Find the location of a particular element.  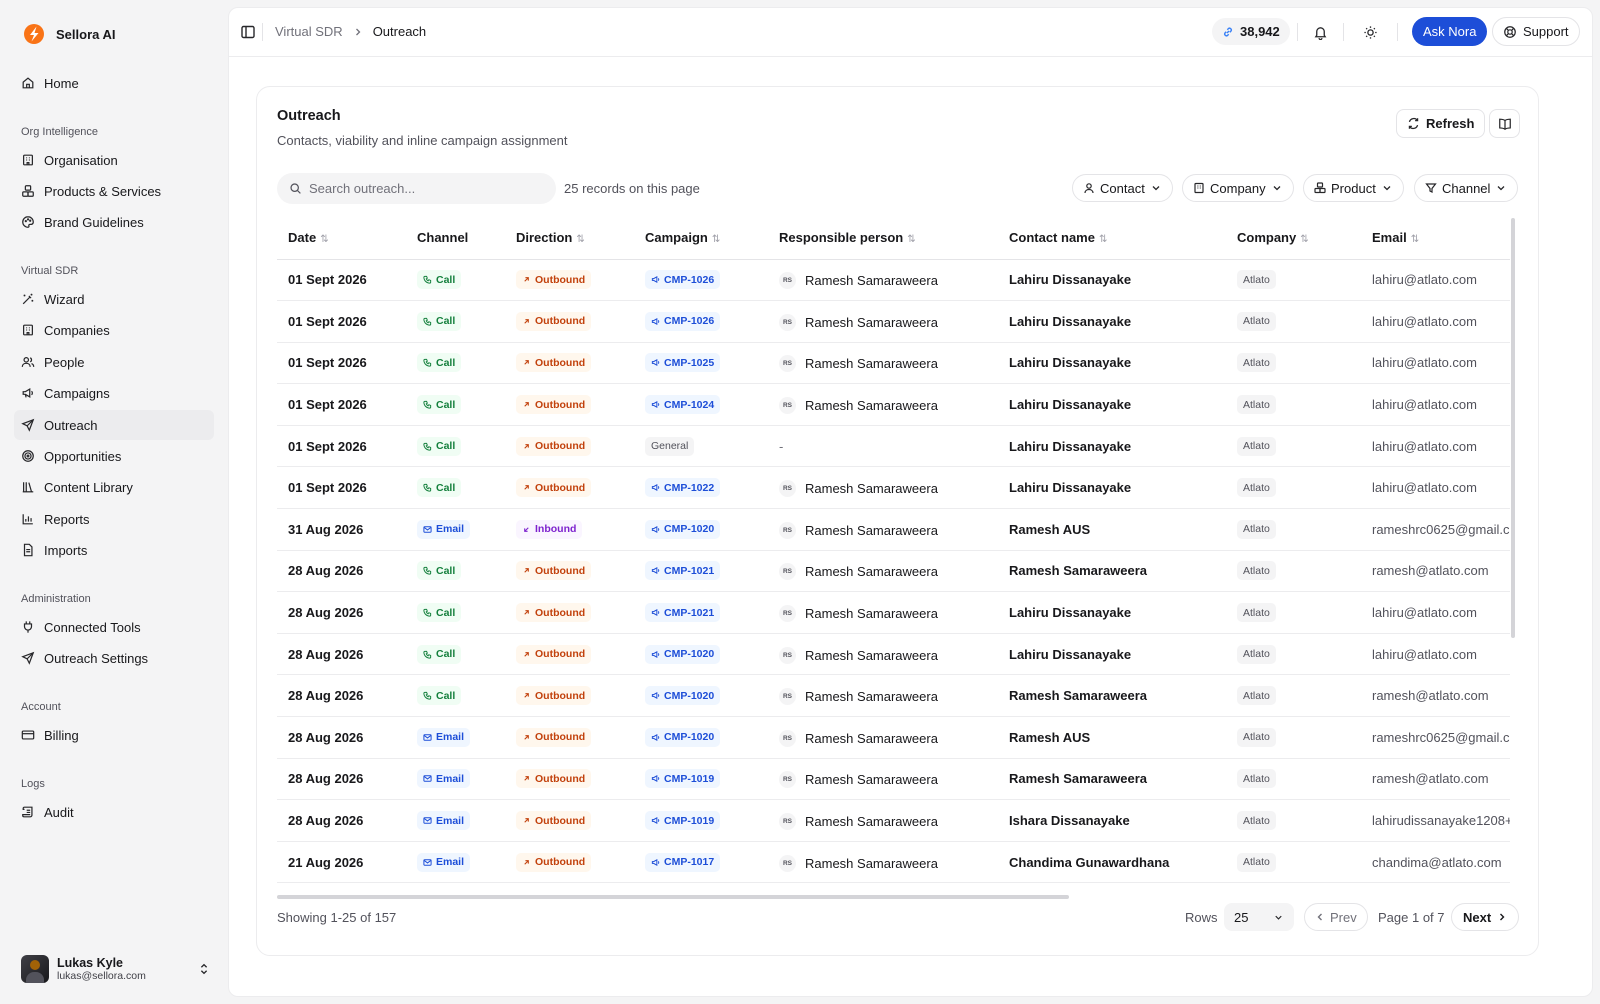

campaign-badge: CMP-1025 is located at coordinates (683, 363).